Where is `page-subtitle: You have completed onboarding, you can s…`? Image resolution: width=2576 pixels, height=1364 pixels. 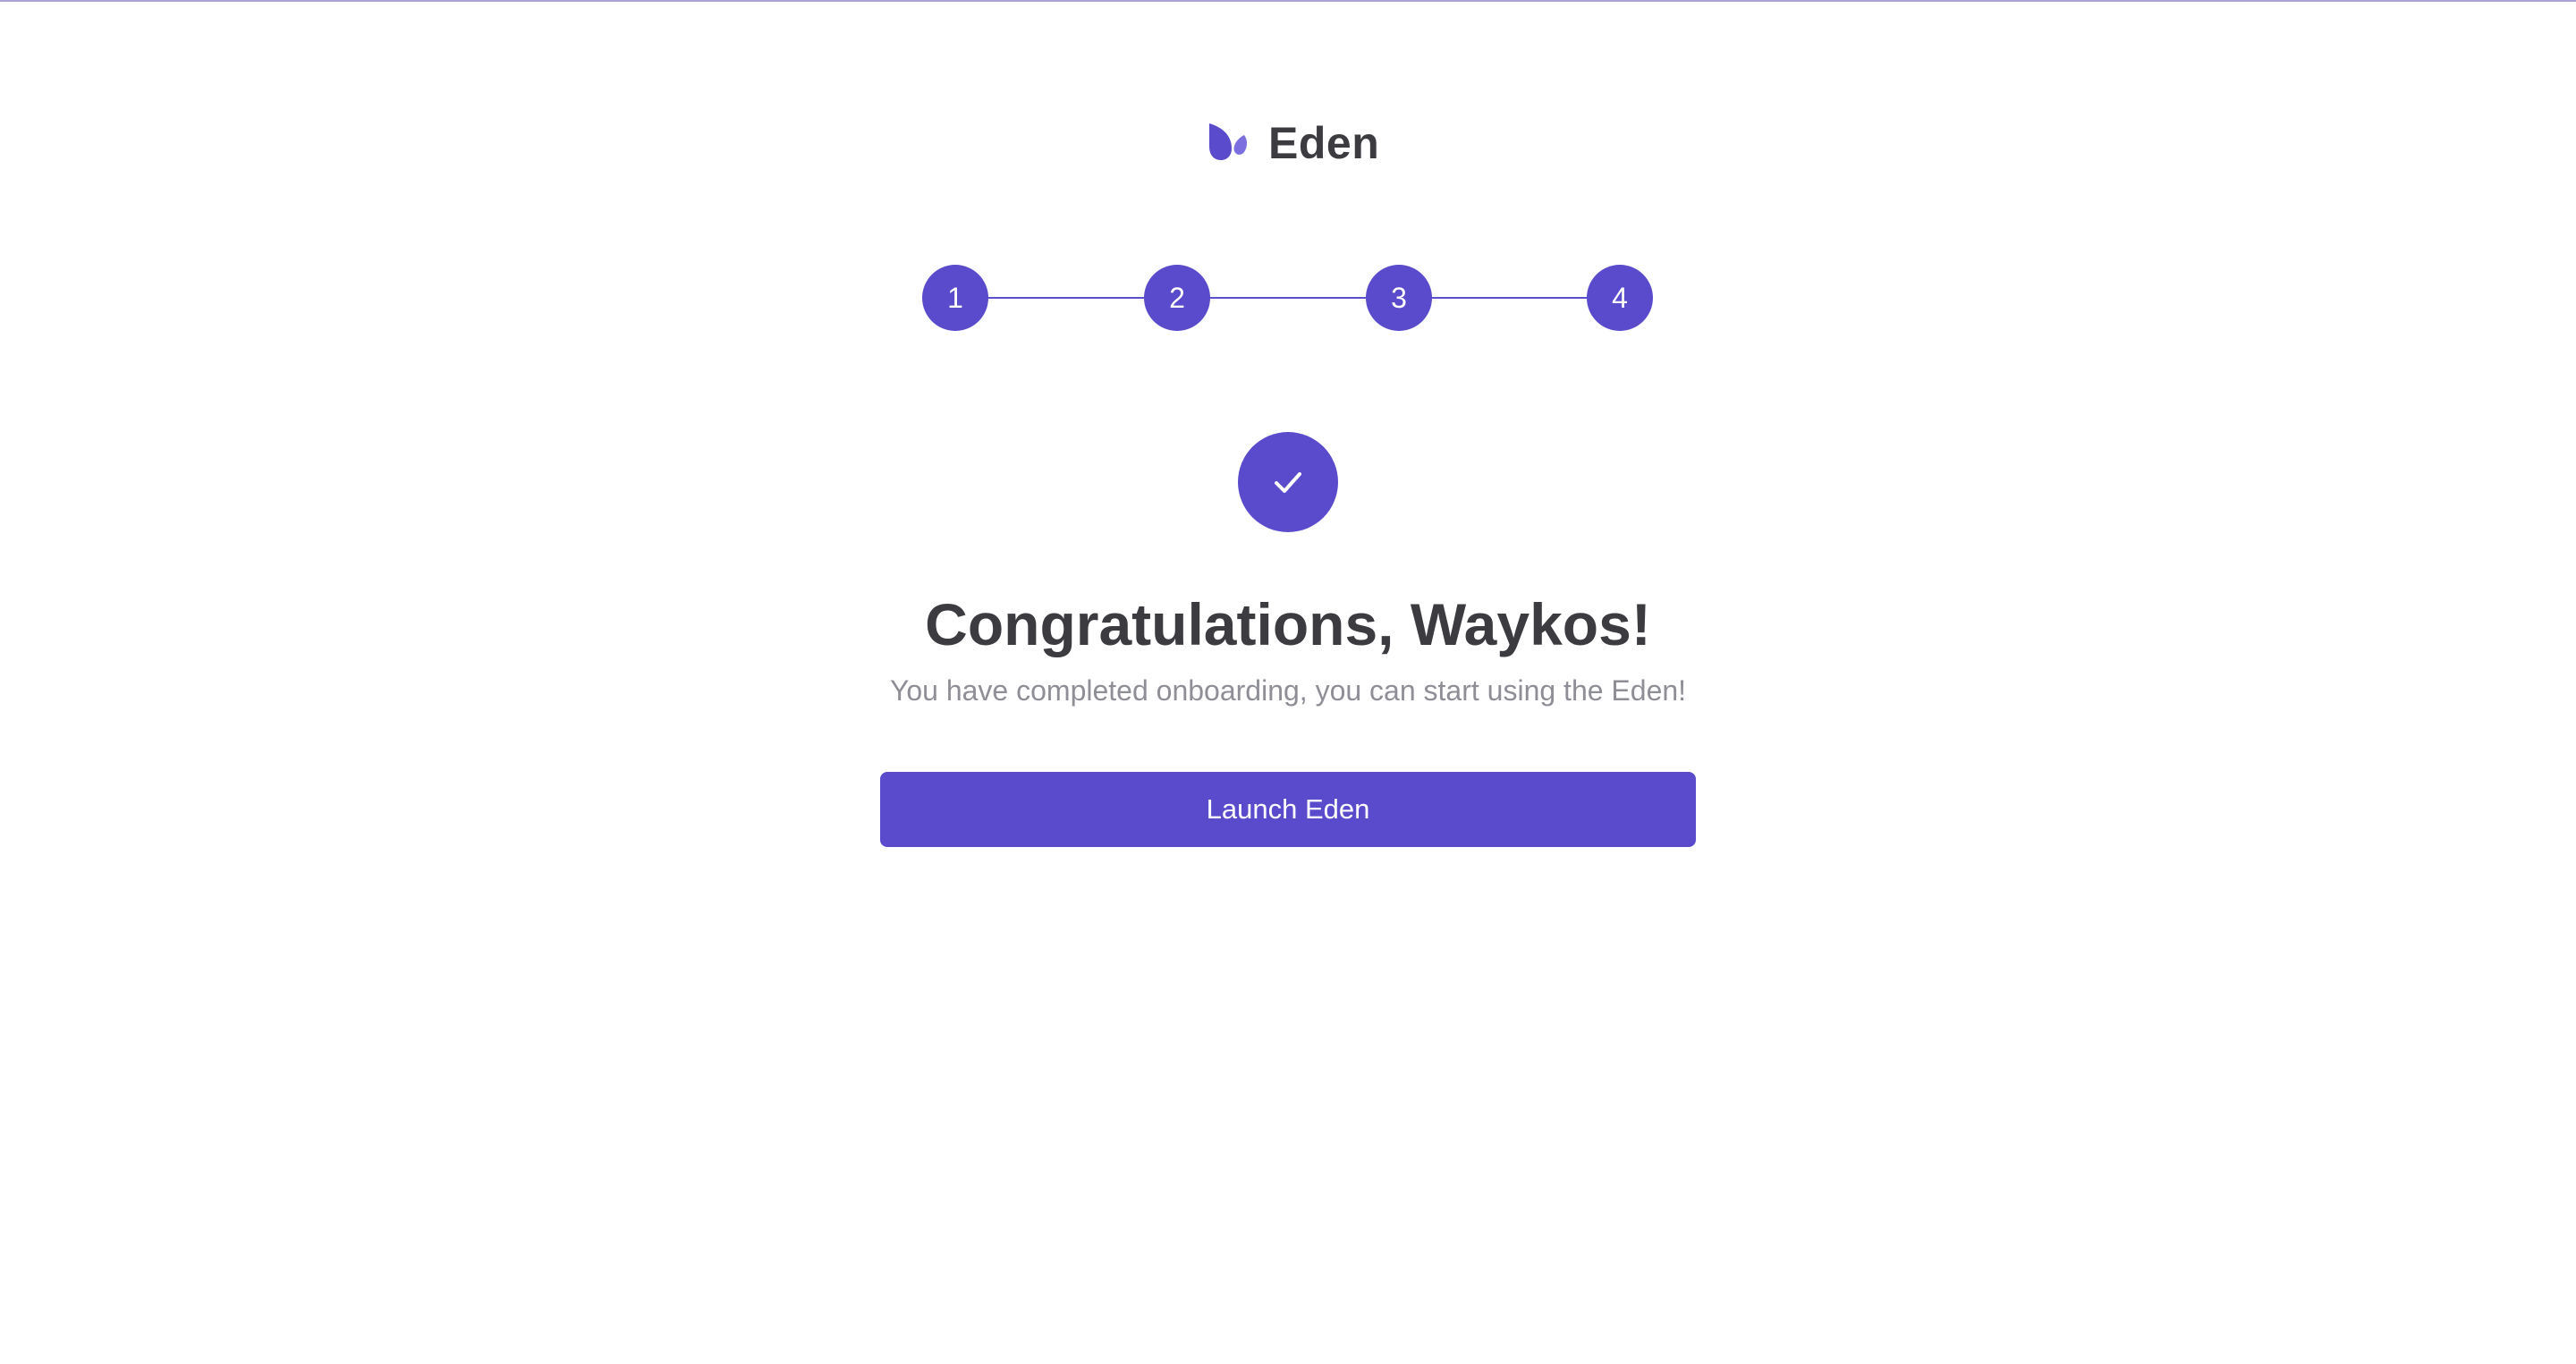 page-subtitle: You have completed onboarding, you can s… is located at coordinates (1288, 690).